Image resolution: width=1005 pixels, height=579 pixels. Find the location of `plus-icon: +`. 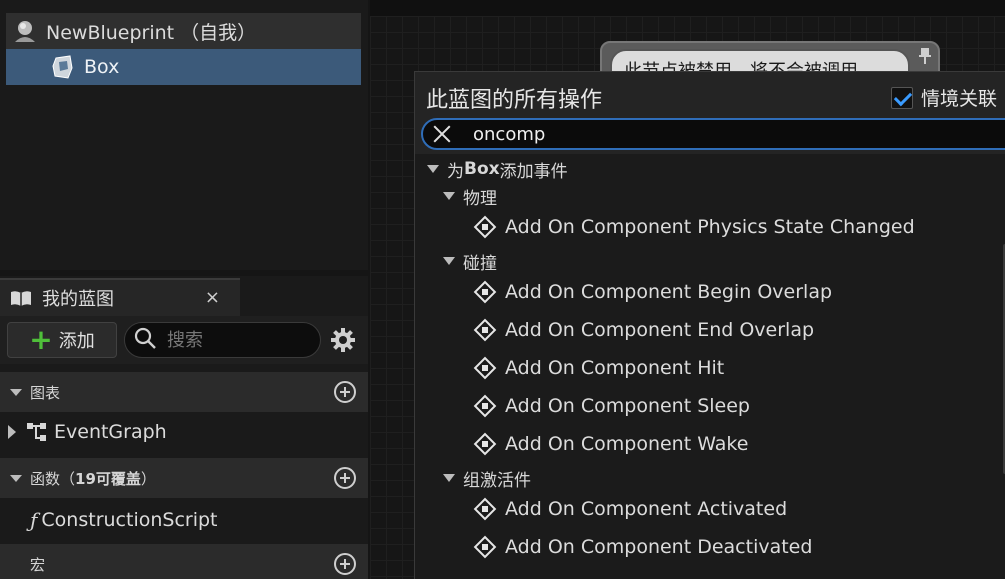

plus-icon: + is located at coordinates (41, 339).